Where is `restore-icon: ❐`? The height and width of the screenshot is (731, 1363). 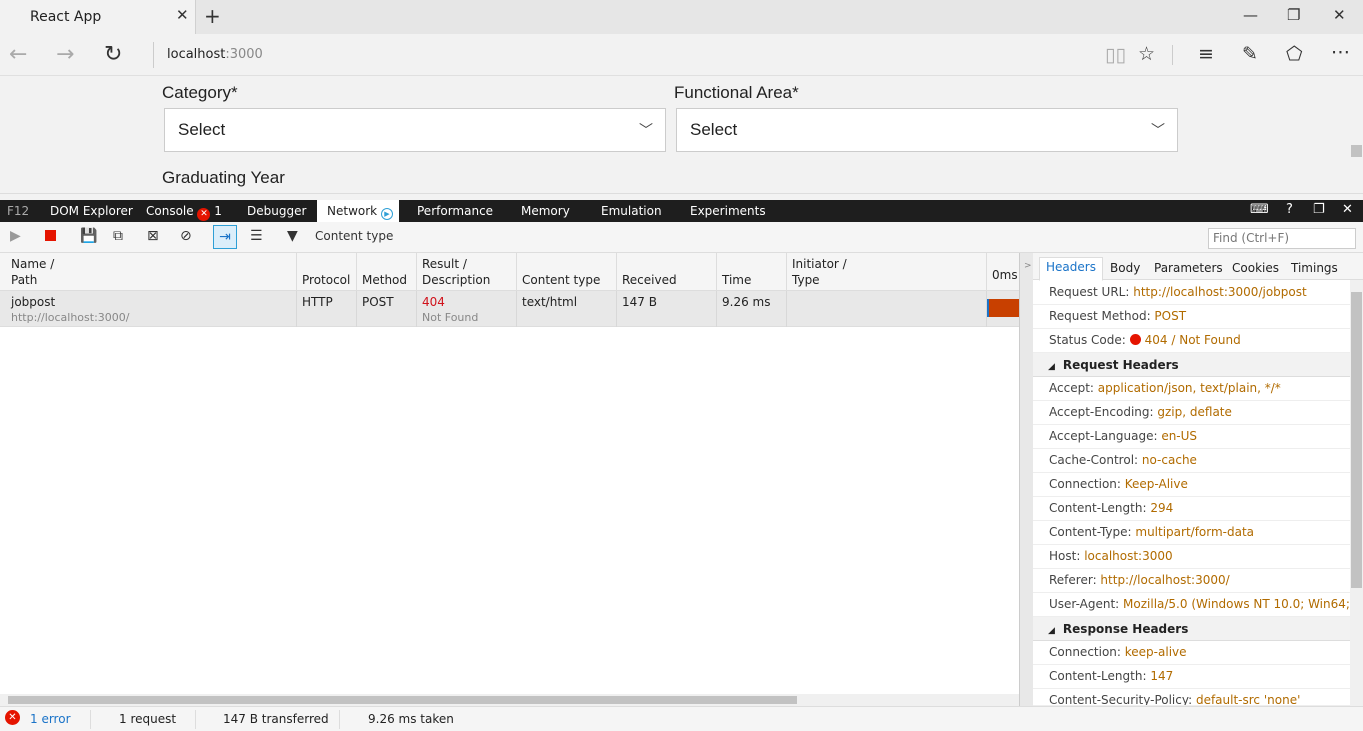
restore-icon: ❐ is located at coordinates (1293, 15).